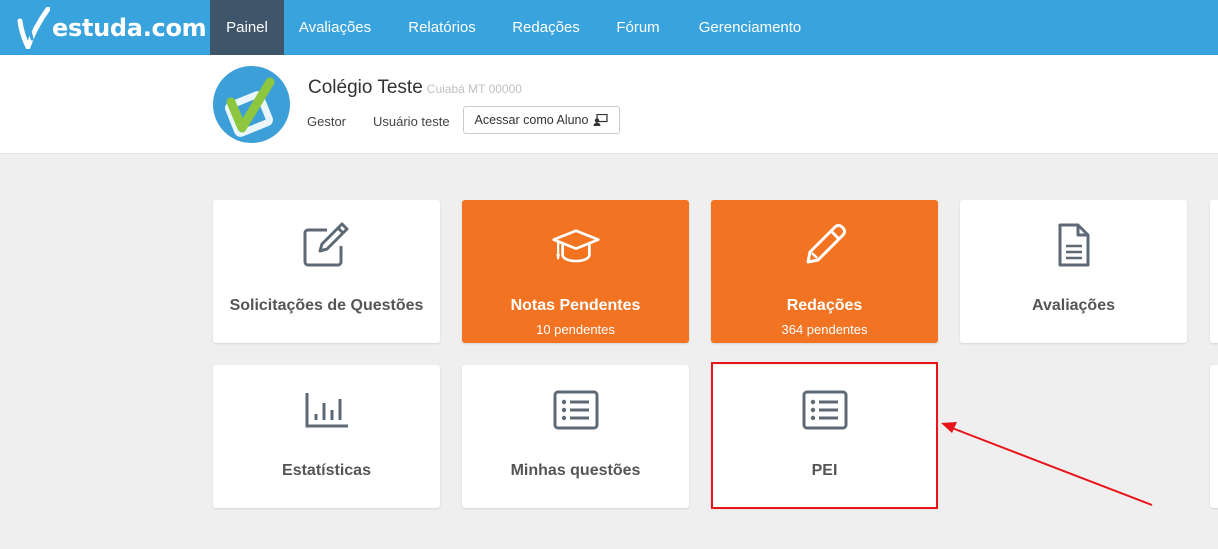 The width and height of the screenshot is (1218, 549). Describe the element at coordinates (824, 436) in the screenshot. I see `card-pei: PEI` at that location.